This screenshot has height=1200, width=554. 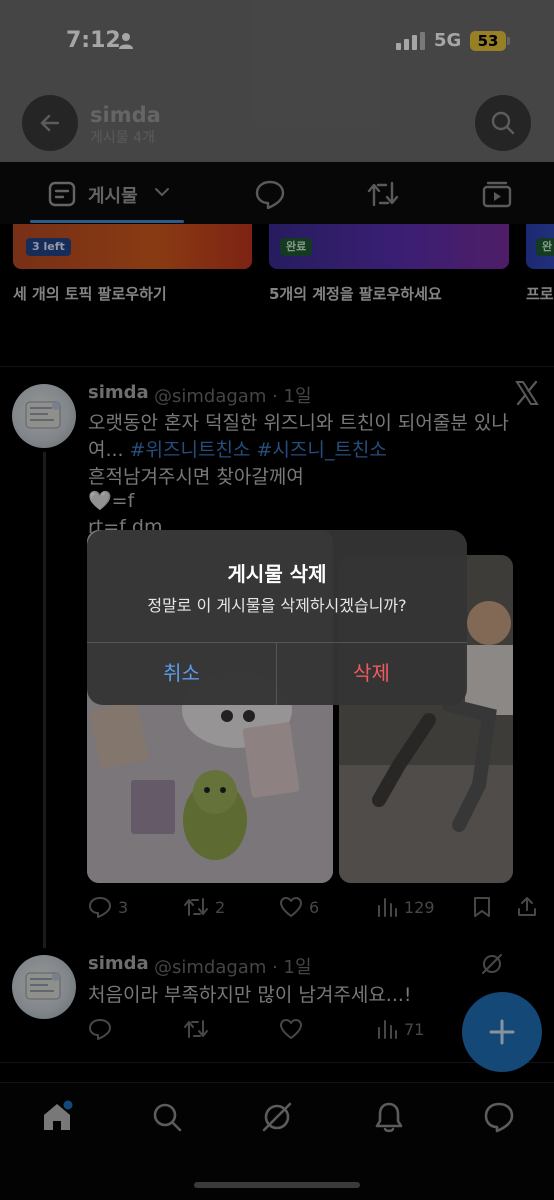 I want to click on topic-card-1-badge: 3 left, so click(x=48, y=247).